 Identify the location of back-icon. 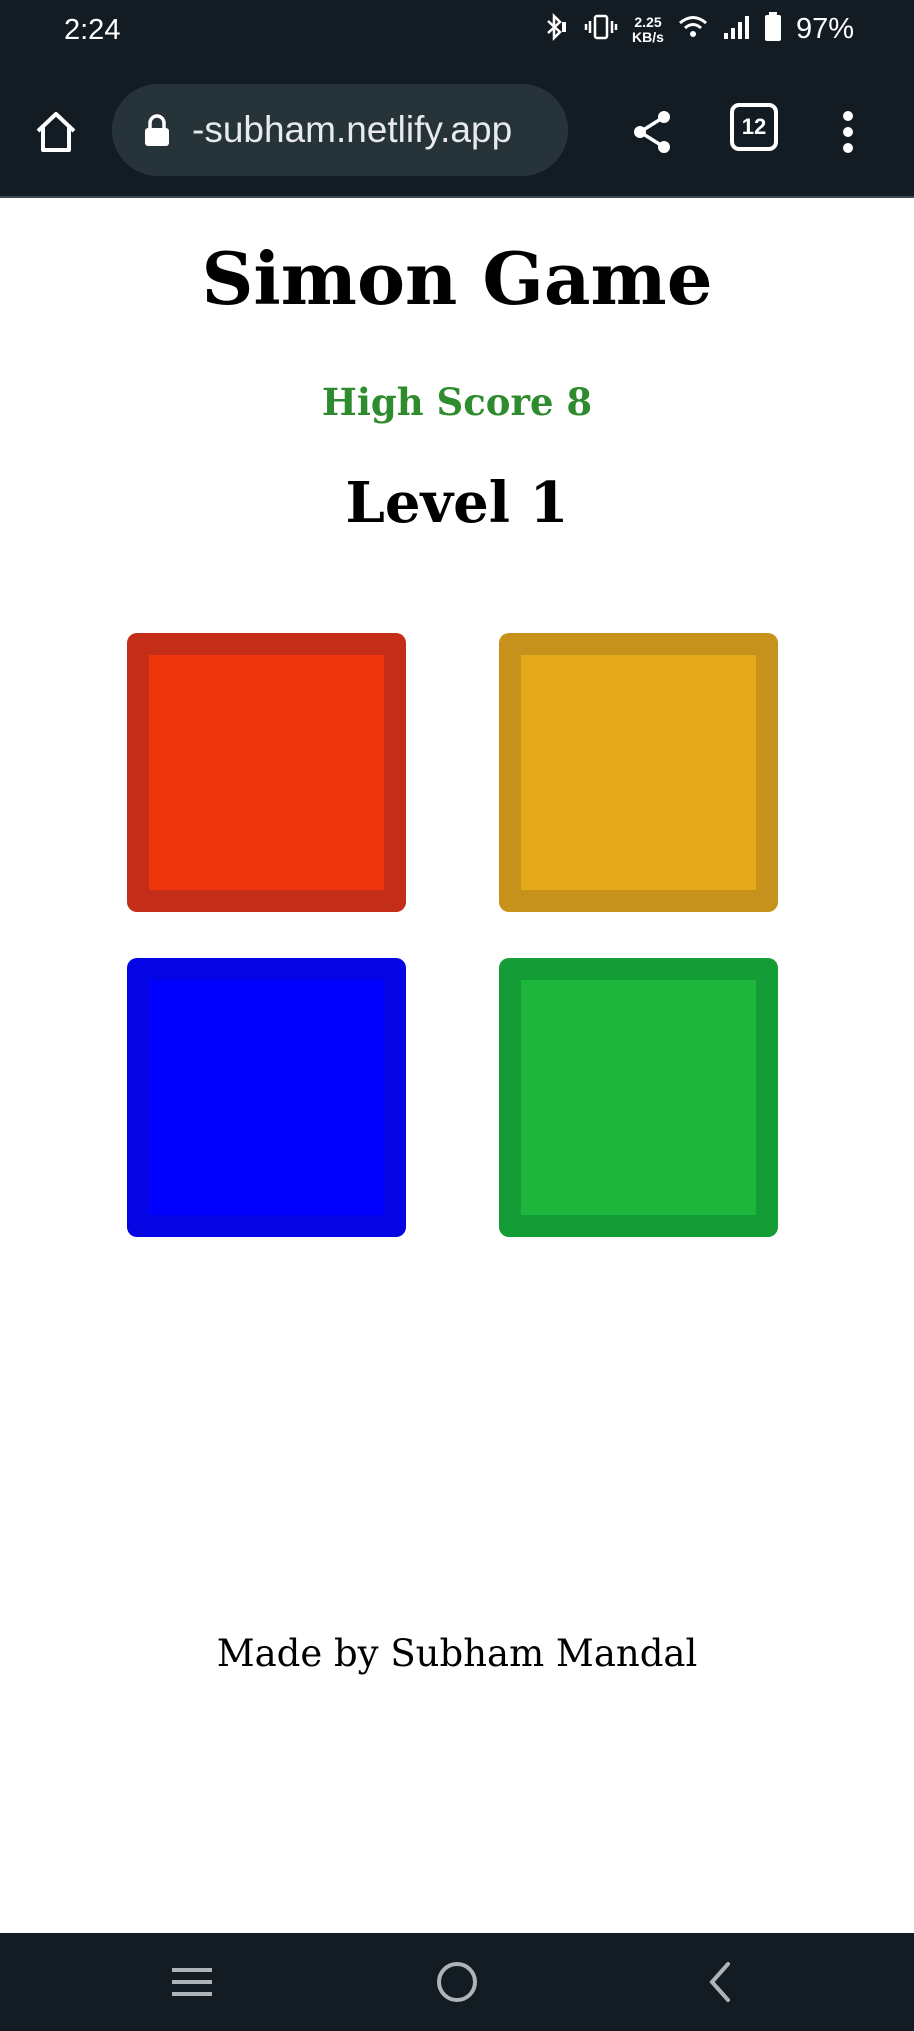
(720, 1982).